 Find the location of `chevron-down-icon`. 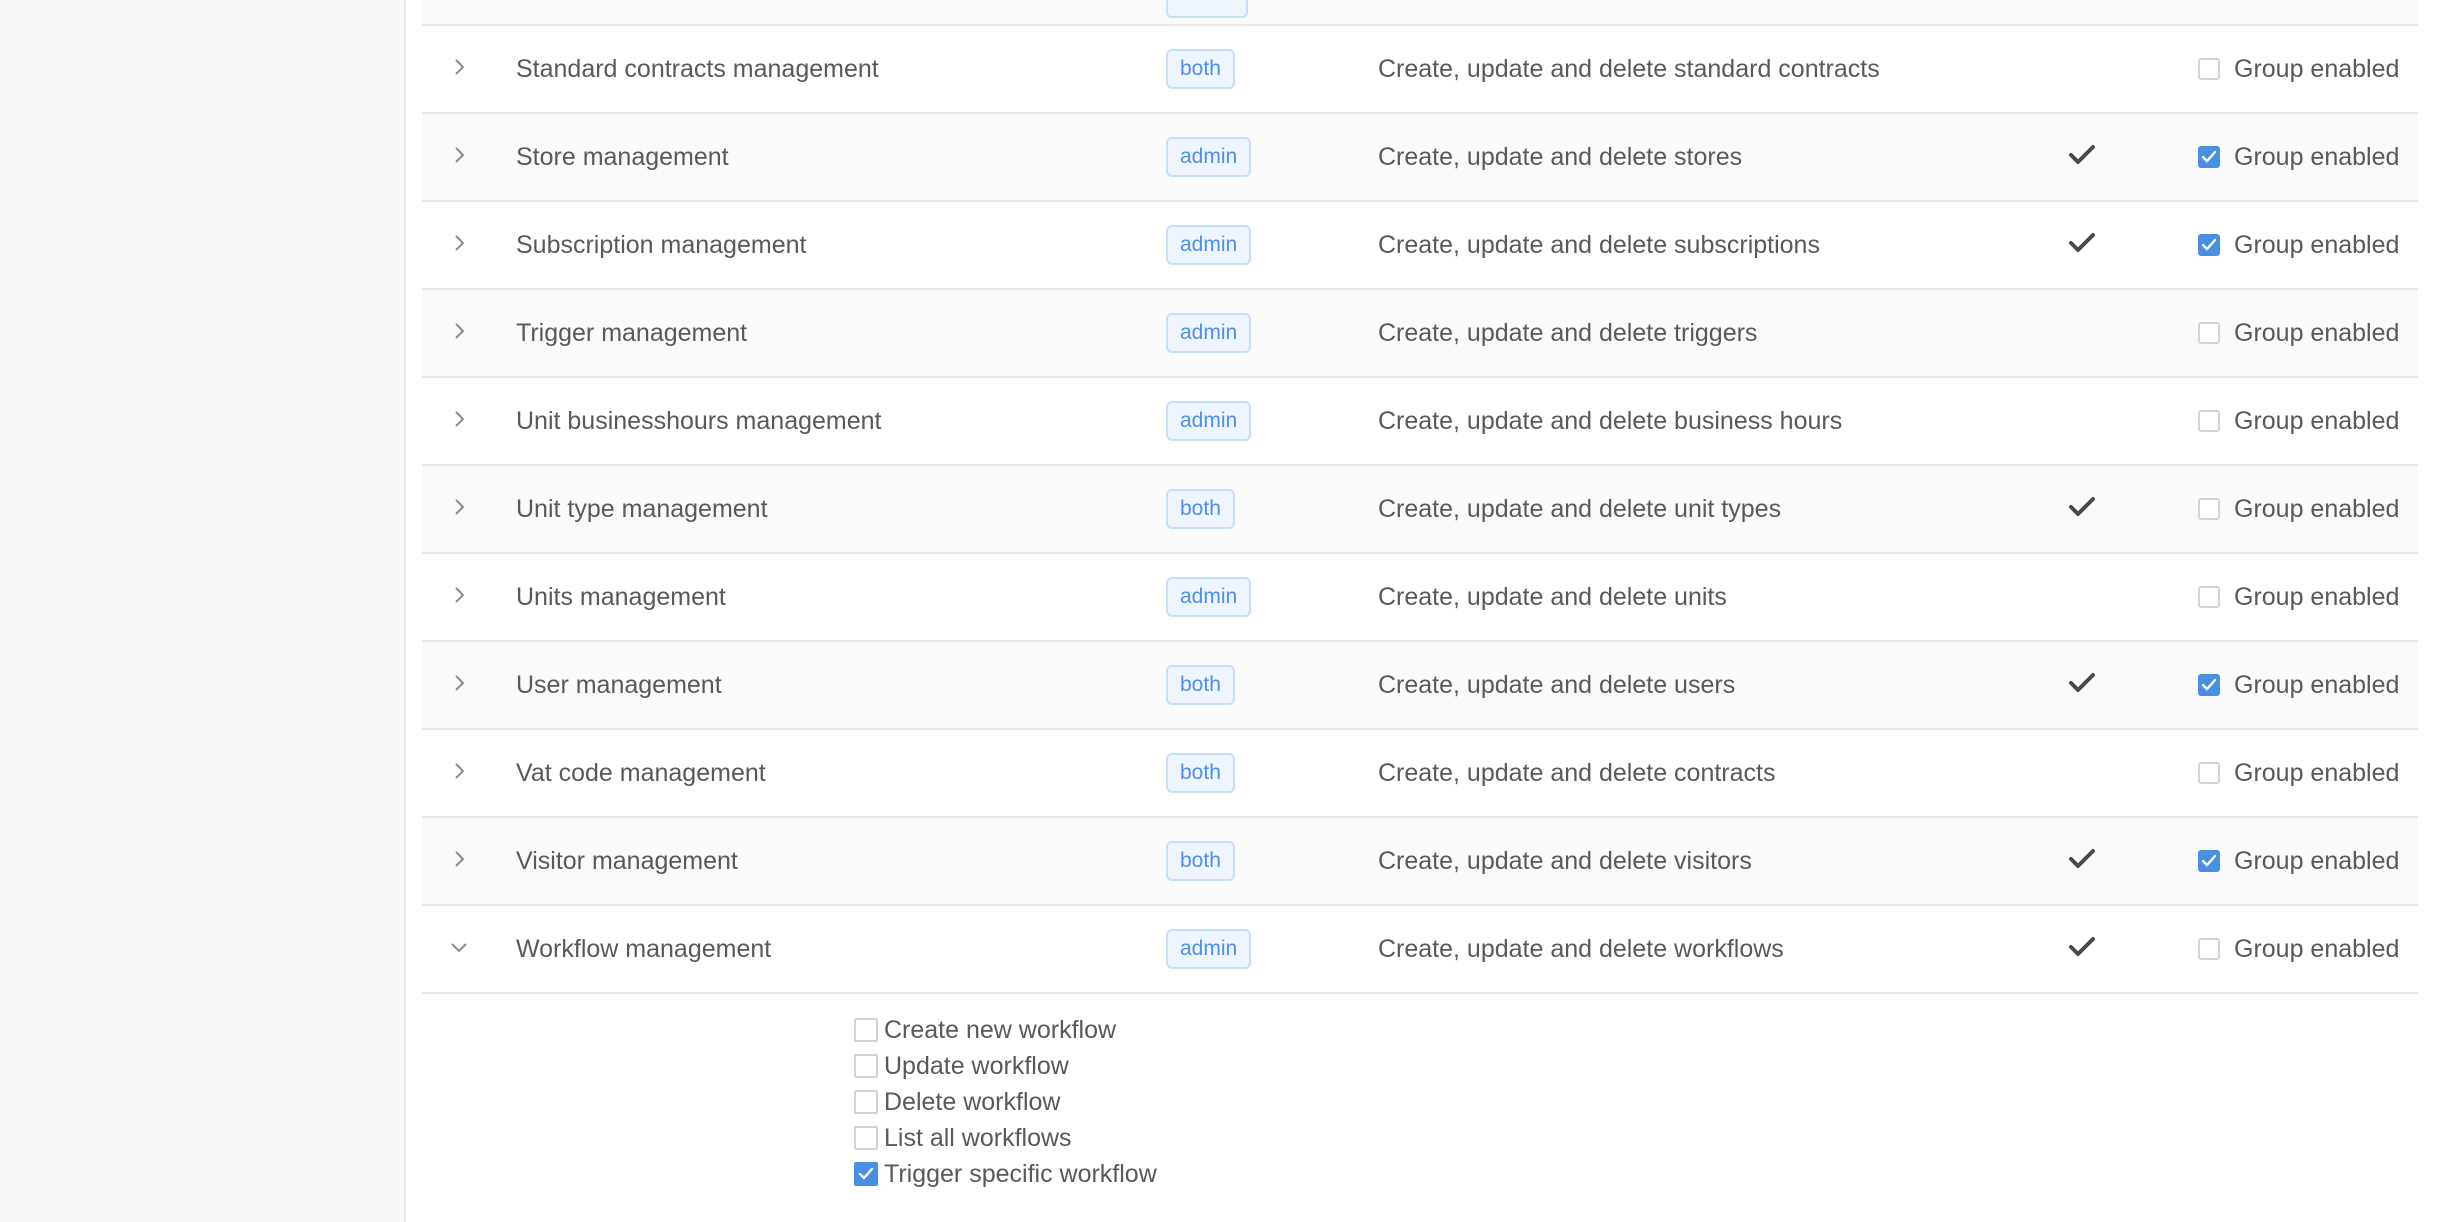

chevron-down-icon is located at coordinates (459, 949).